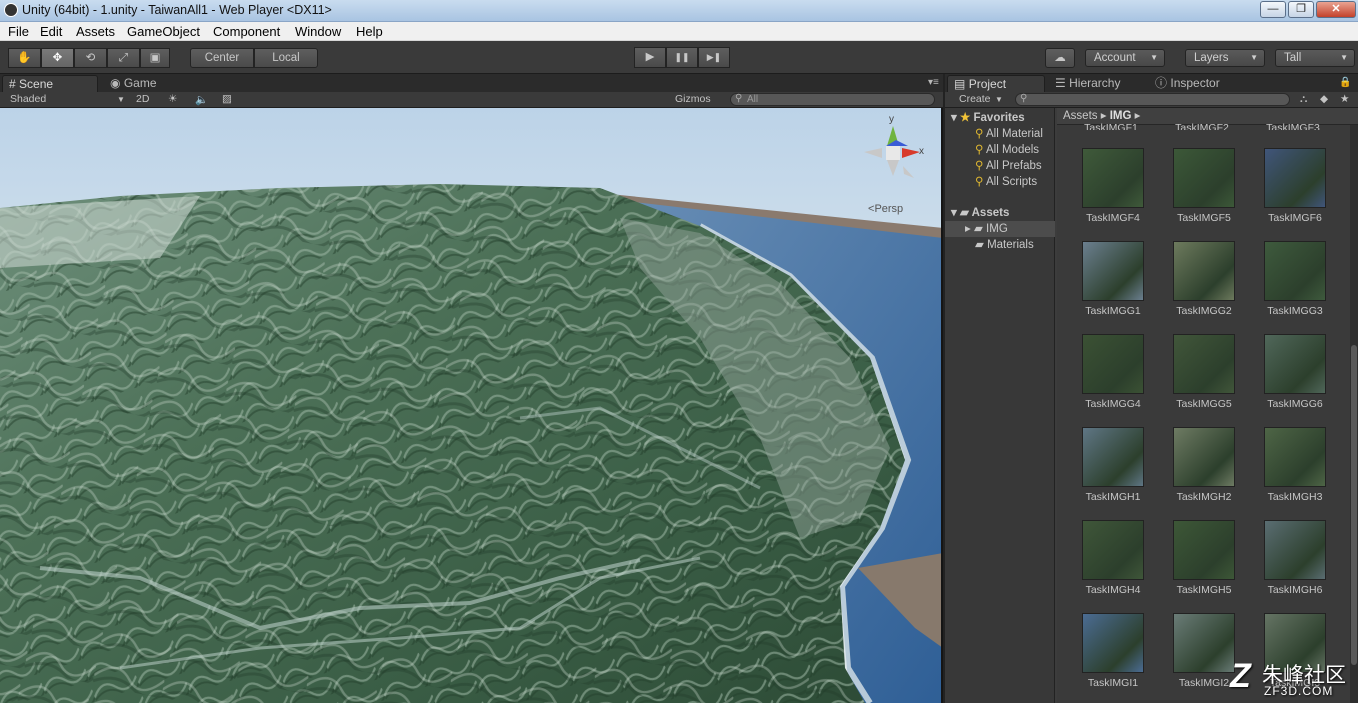  I want to click on menu-gameobject: GameObject, so click(163, 31).